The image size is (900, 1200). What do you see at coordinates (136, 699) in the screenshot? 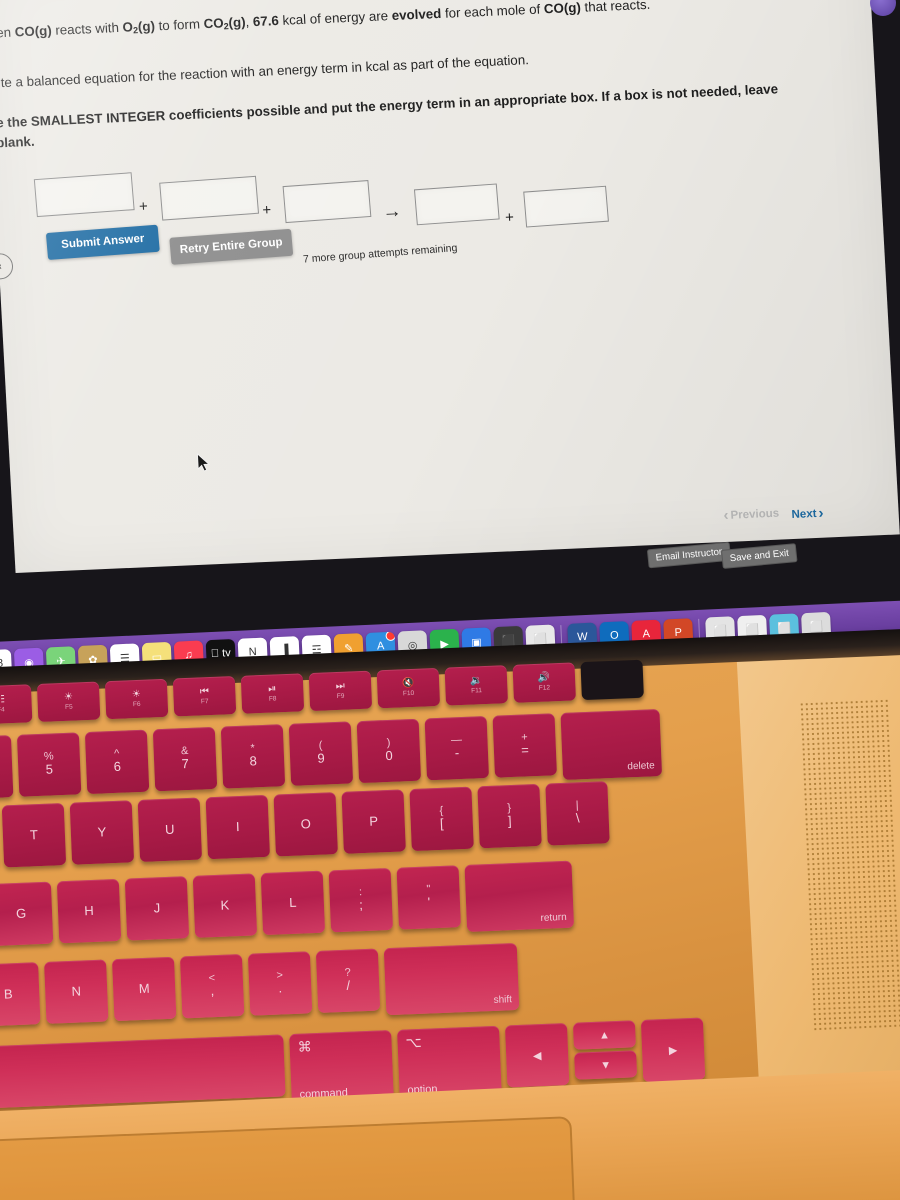
I see `key-f6: ☀ F6` at bounding box center [136, 699].